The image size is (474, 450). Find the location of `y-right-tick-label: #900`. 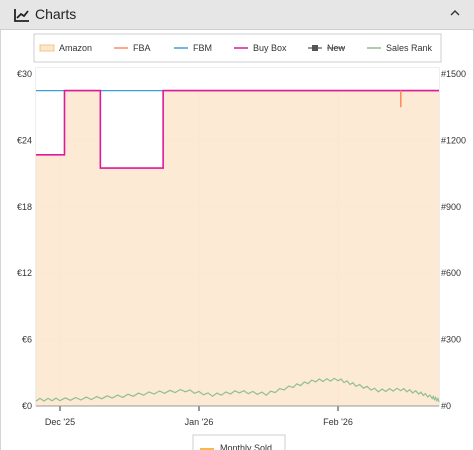

y-right-tick-label: #900 is located at coordinates (451, 207).